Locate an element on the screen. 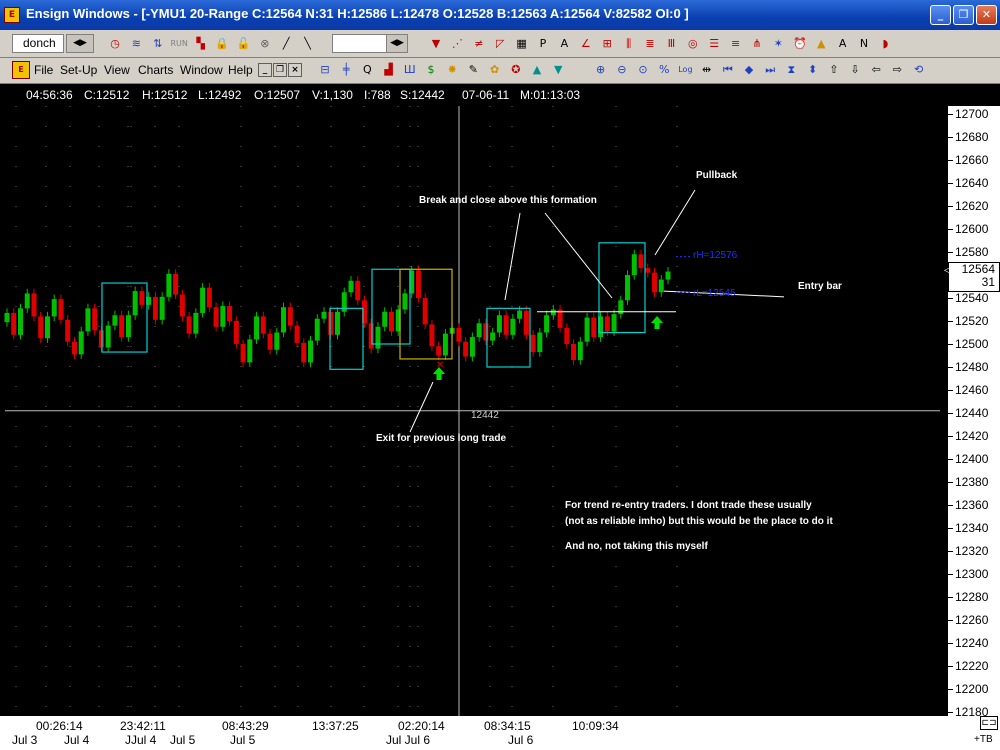 Image resolution: width=1000 pixels, height=750 pixels. log-icon: Log is located at coordinates (685, 70).